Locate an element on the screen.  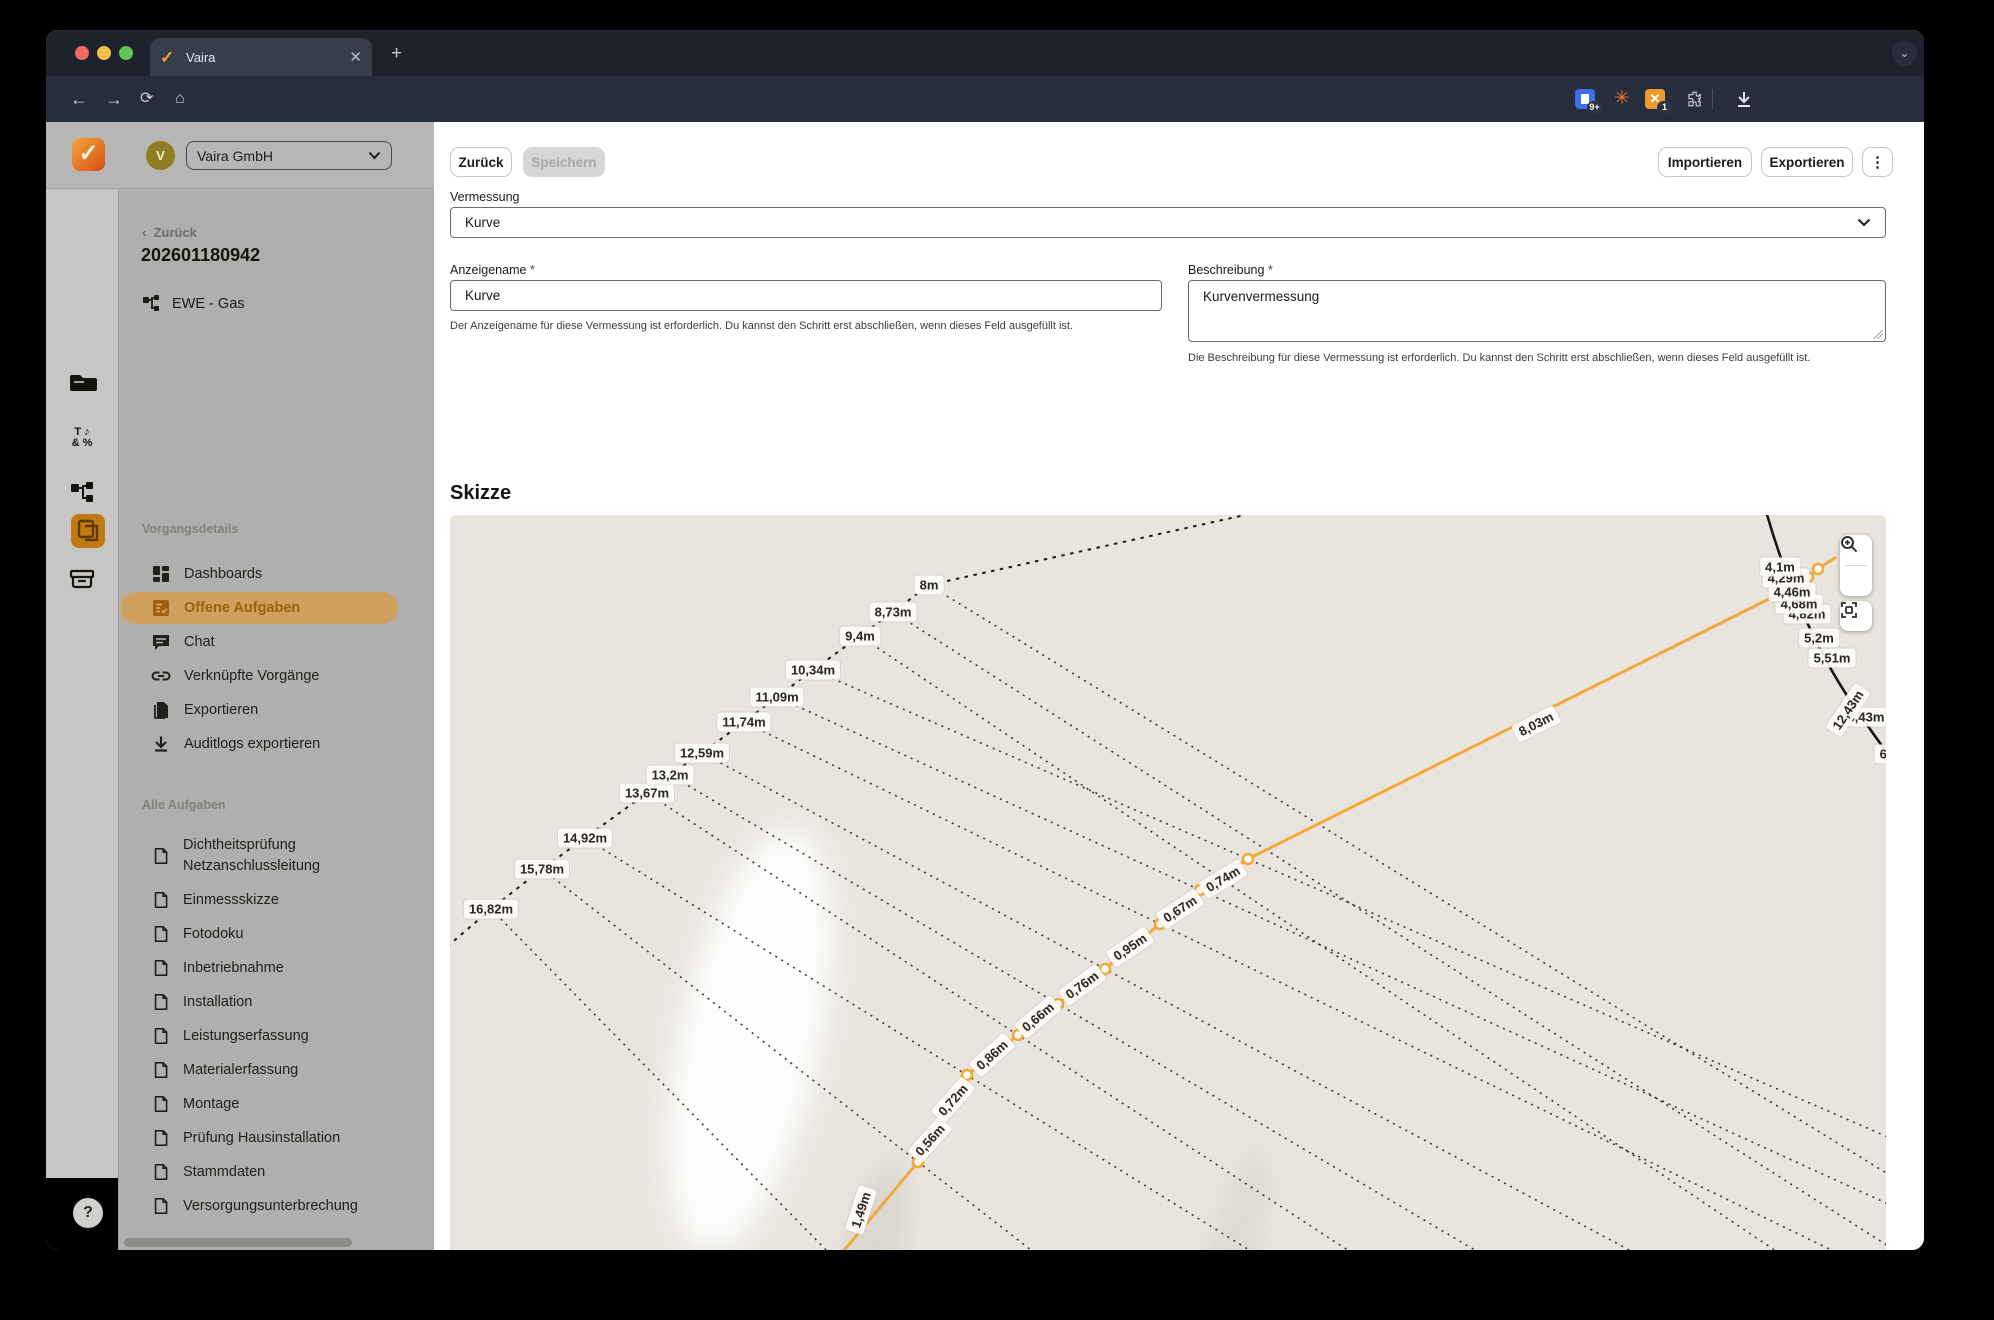
extension-orange-icon: ✕ 1 is located at coordinates (1658, 101).